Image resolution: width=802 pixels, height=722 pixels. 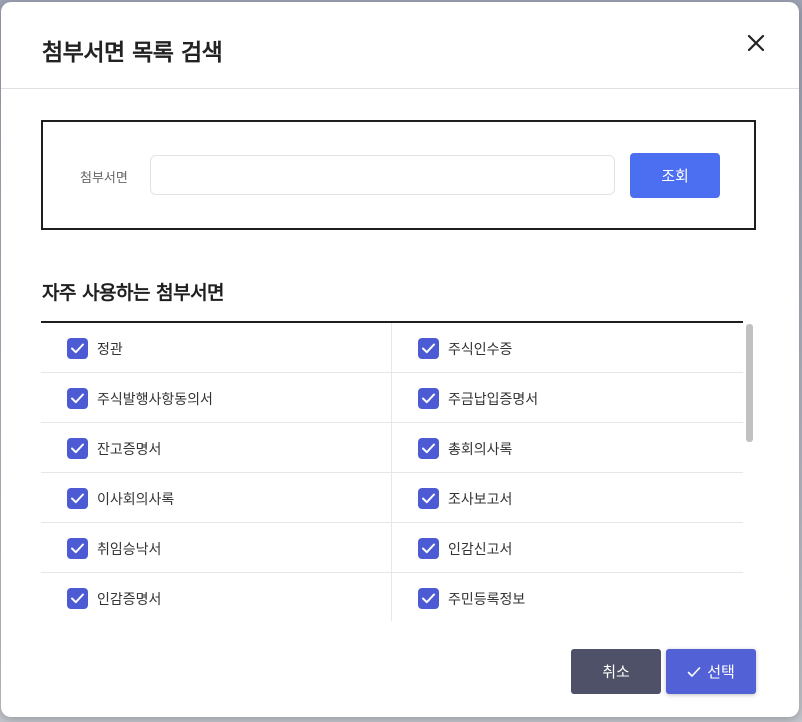 I want to click on checklist-item: 주금납입증명서, so click(x=567, y=397).